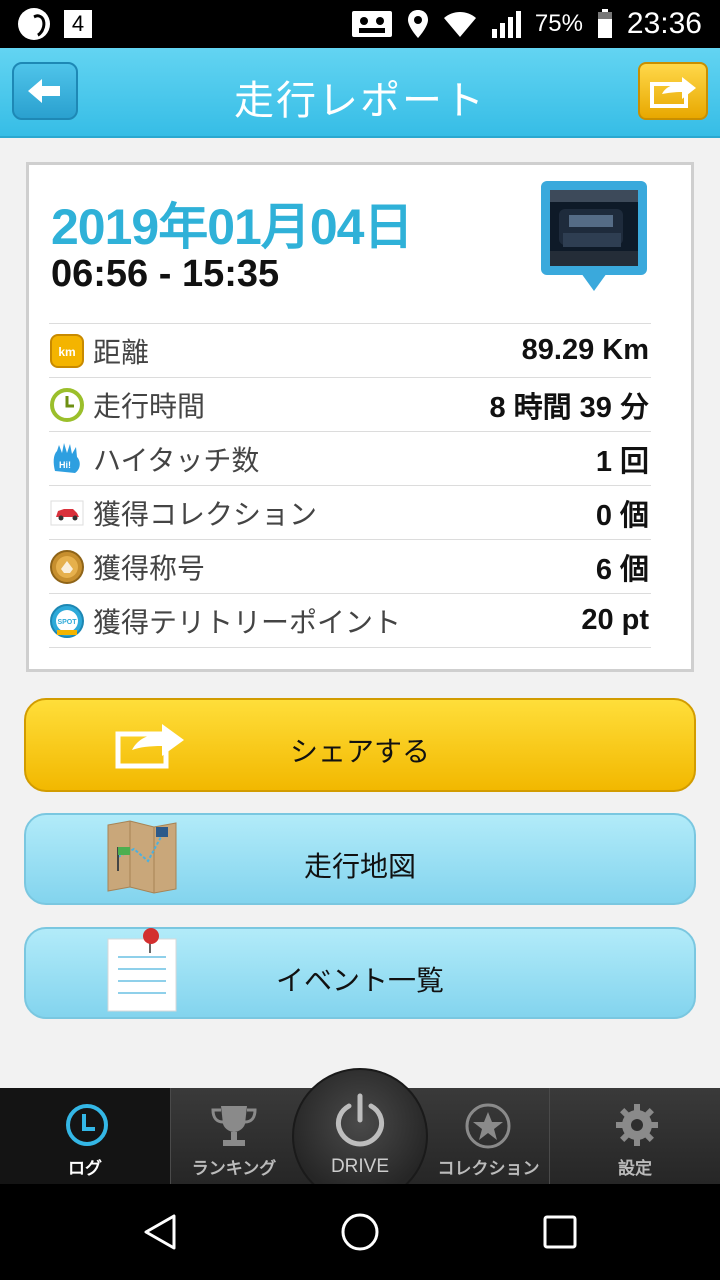 This screenshot has height=1280, width=720. I want to click on stat-value: 6 個, so click(622, 569).